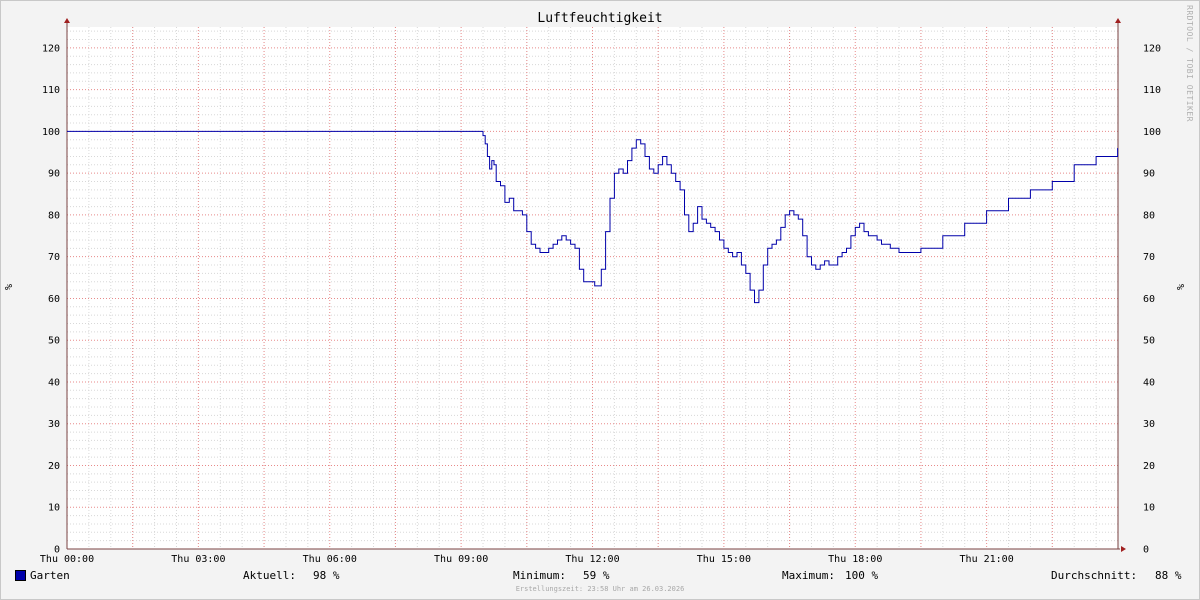  Describe the element at coordinates (461, 559) in the screenshot. I see `x-tick-label: Thu 09:00` at that location.